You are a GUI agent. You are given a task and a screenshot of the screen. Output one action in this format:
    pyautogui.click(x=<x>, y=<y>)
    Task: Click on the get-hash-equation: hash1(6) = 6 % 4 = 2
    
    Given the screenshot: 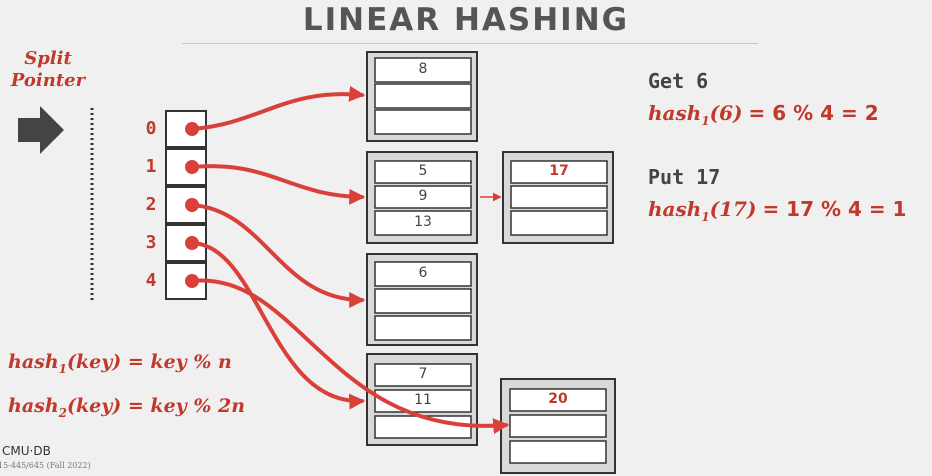 What is the action you would take?
    pyautogui.click(x=763, y=114)
    